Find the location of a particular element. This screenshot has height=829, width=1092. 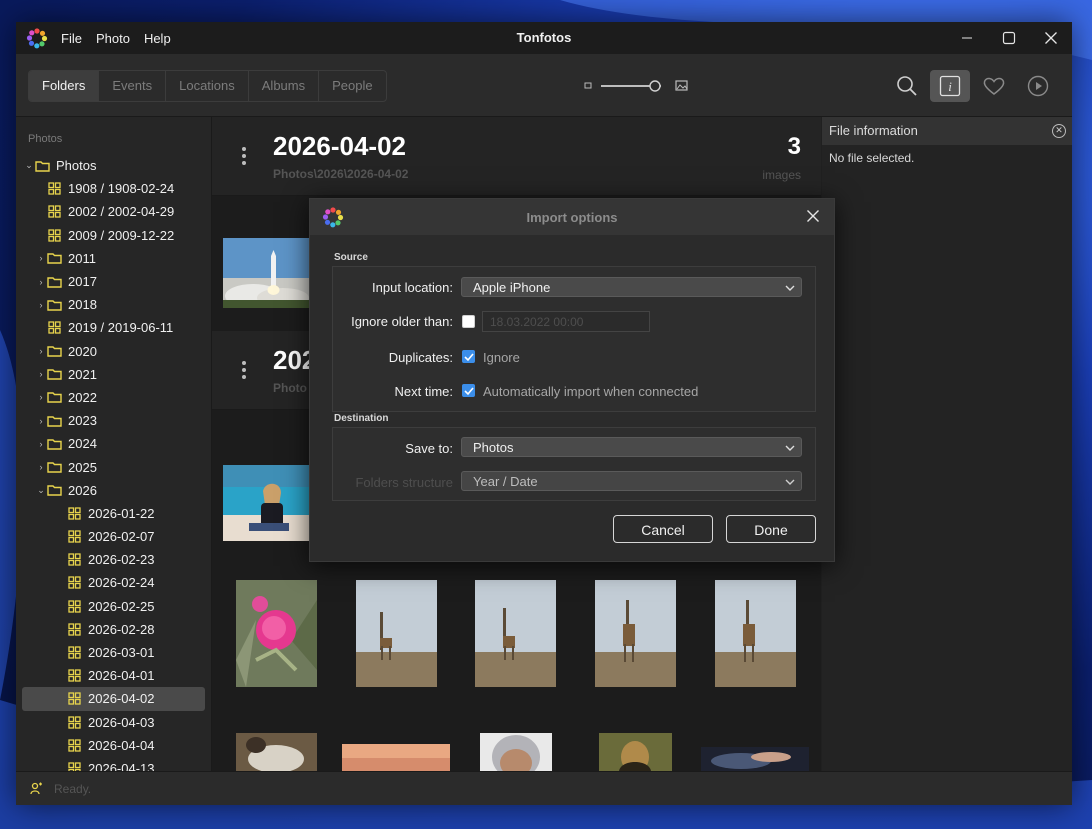

menu-photo: Photo is located at coordinates (113, 38).